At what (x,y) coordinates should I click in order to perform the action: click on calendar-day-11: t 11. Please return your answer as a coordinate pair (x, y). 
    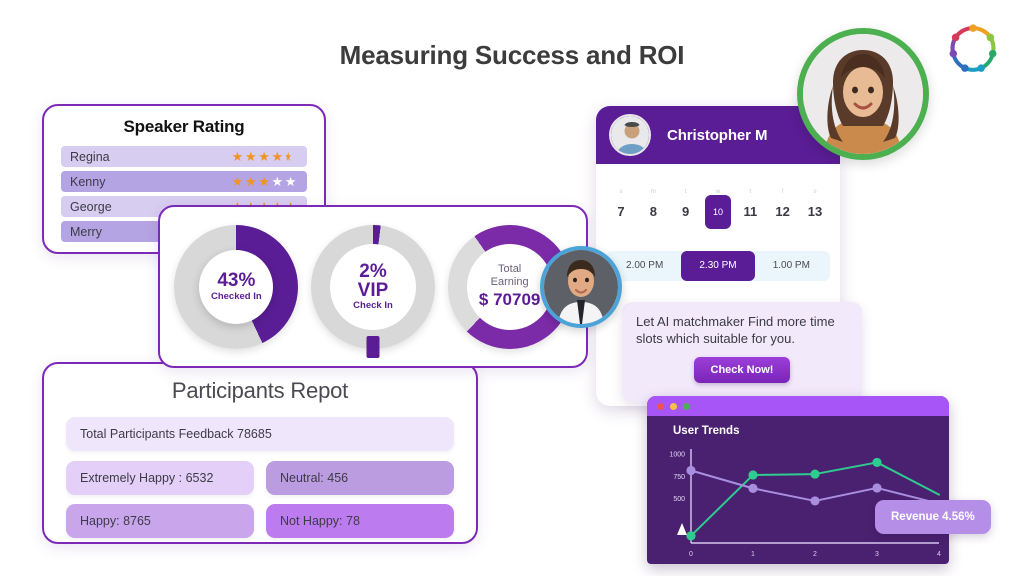
    Looking at the image, I should click on (750, 208).